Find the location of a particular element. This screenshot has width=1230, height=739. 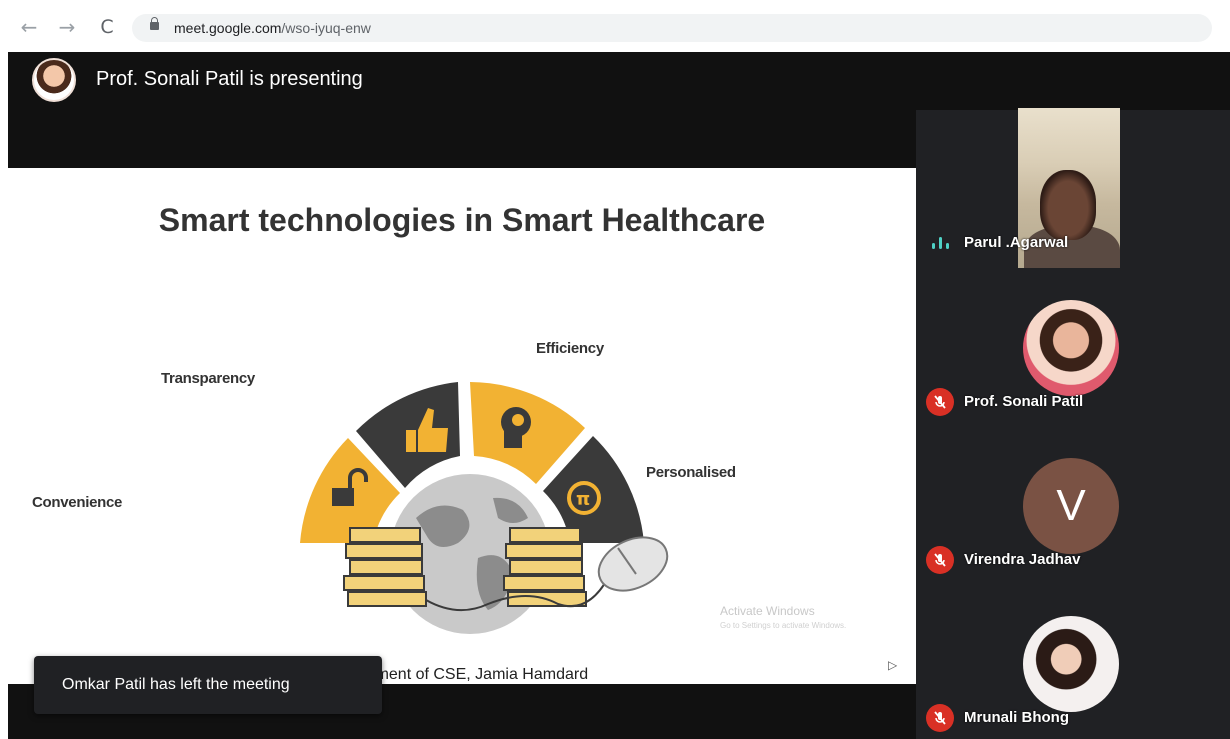

smart-healthcare-graphic: π is located at coordinates (484, 508).